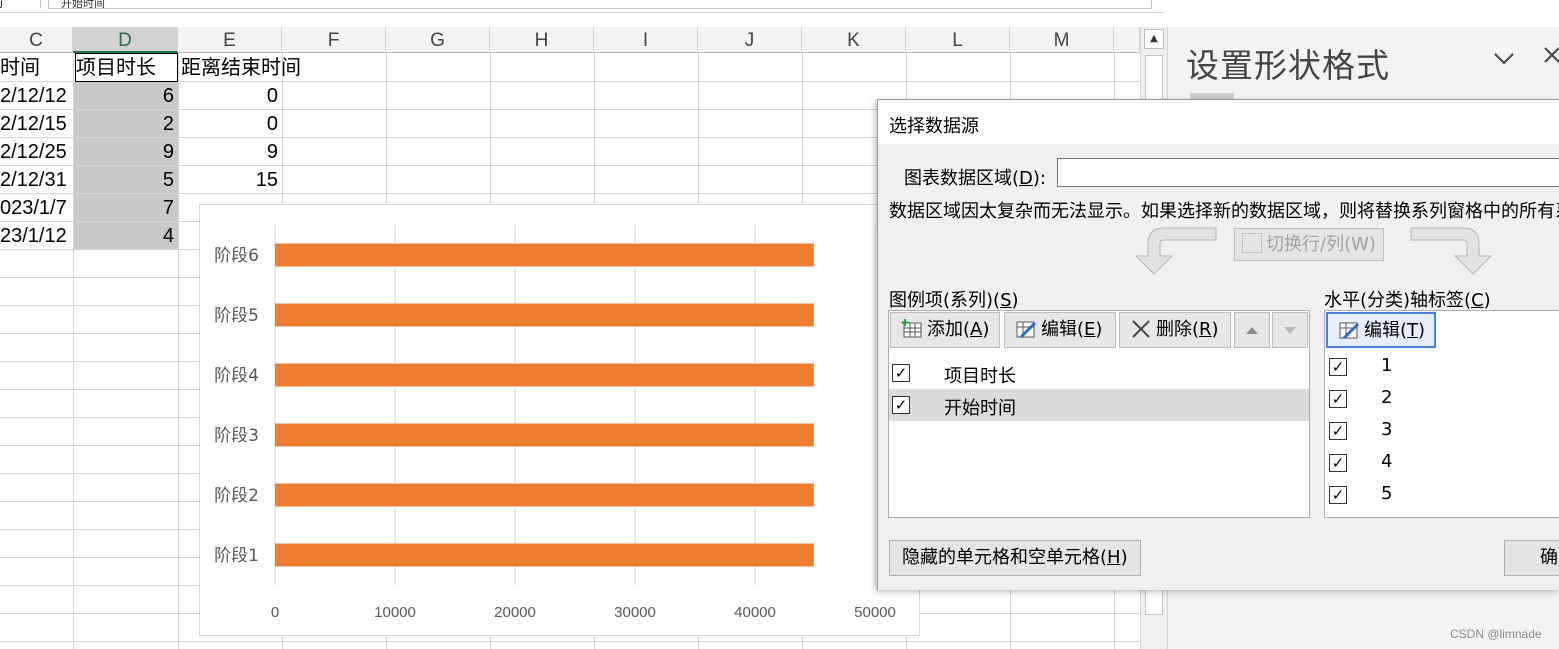  What do you see at coordinates (230, 40) in the screenshot?
I see `column-header-e: E` at bounding box center [230, 40].